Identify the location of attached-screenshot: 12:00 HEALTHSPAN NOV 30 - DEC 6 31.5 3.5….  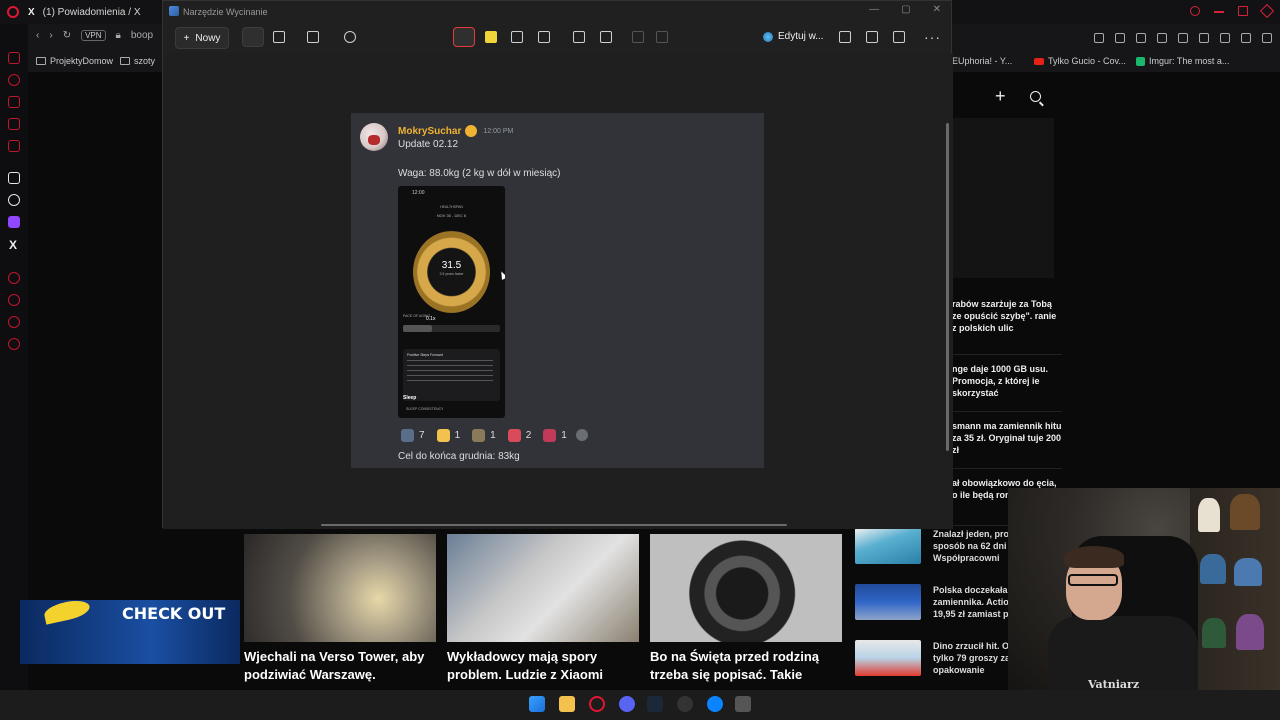
(451, 302).